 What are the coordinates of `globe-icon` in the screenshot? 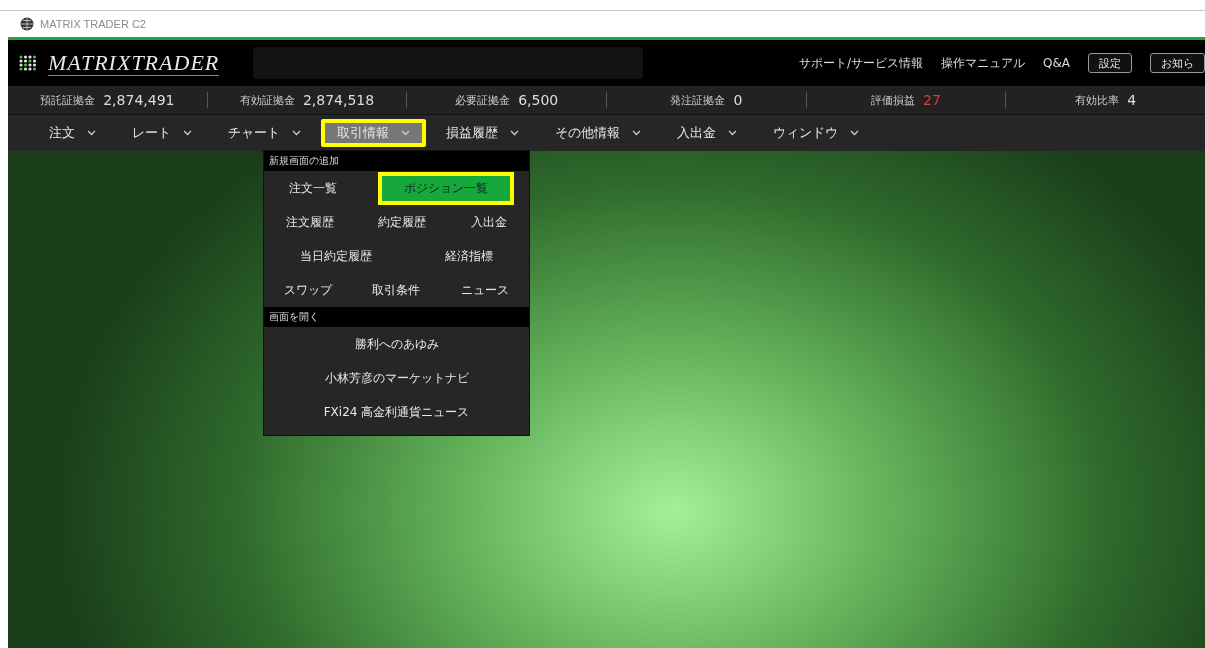 It's located at (27, 24).